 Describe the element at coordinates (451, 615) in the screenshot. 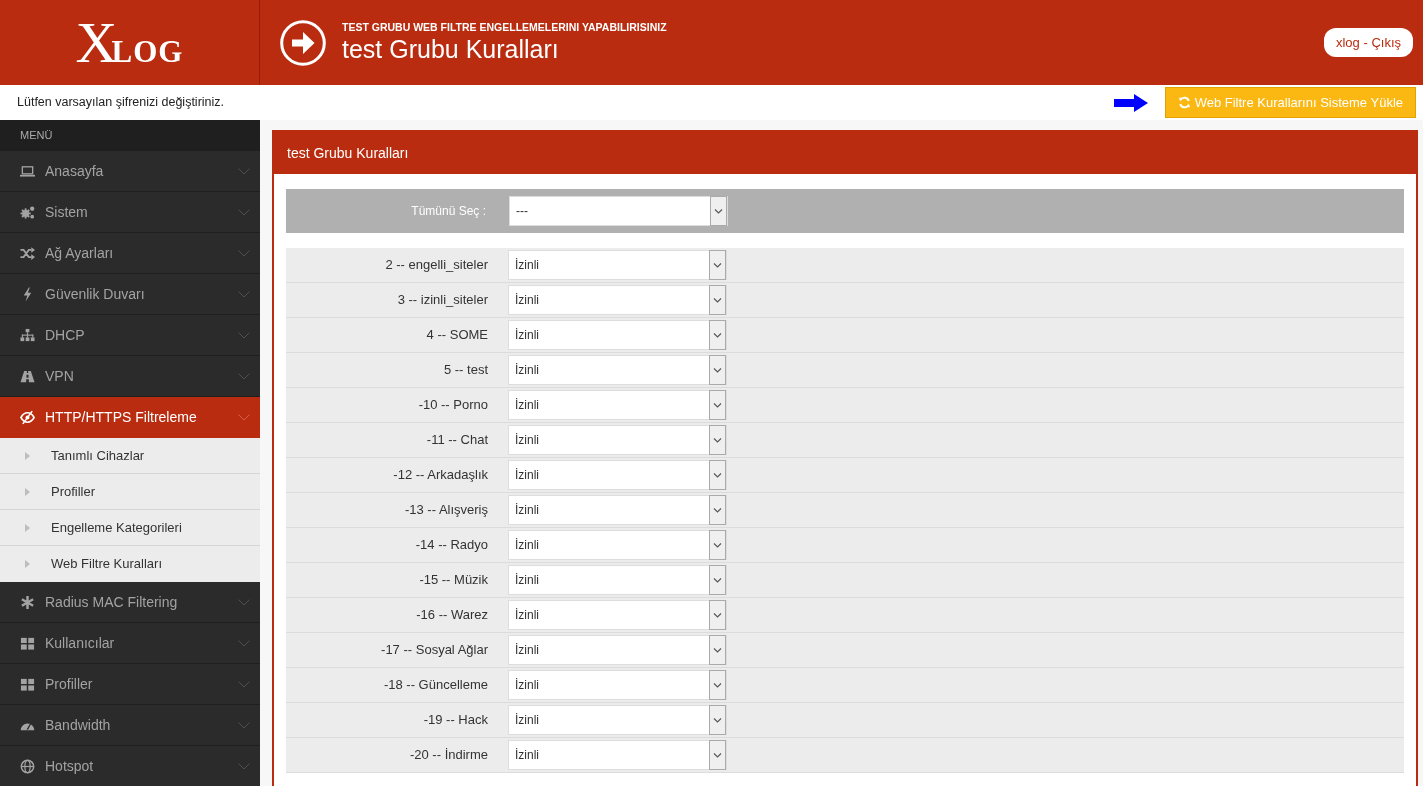

I see `rule-label: -16 -- Warez` at that location.